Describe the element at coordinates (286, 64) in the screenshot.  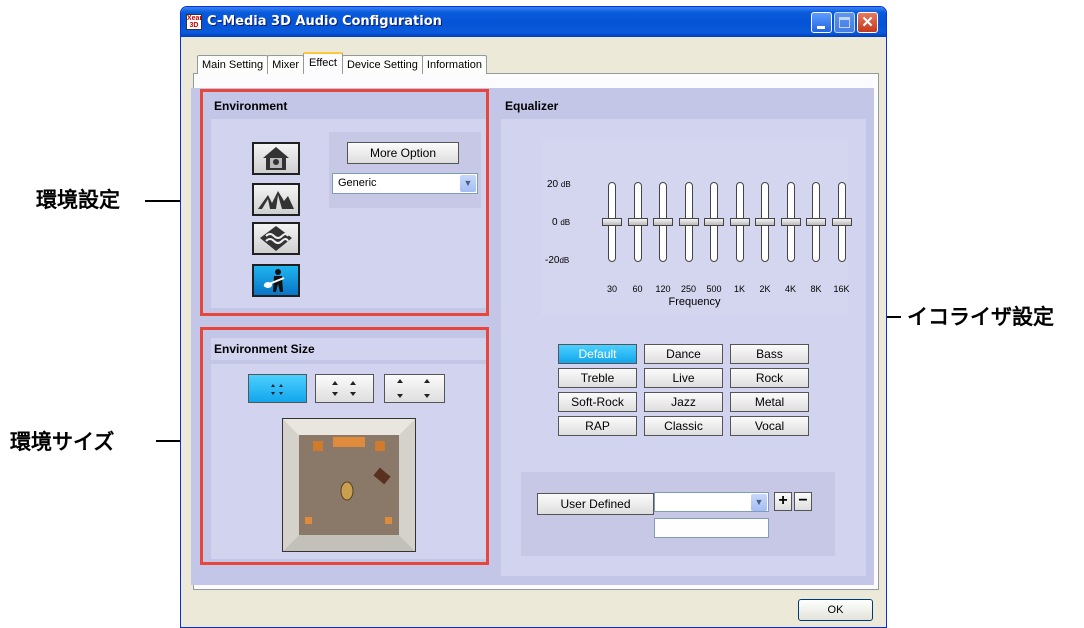
I see `tab-mixer: Mixer` at that location.